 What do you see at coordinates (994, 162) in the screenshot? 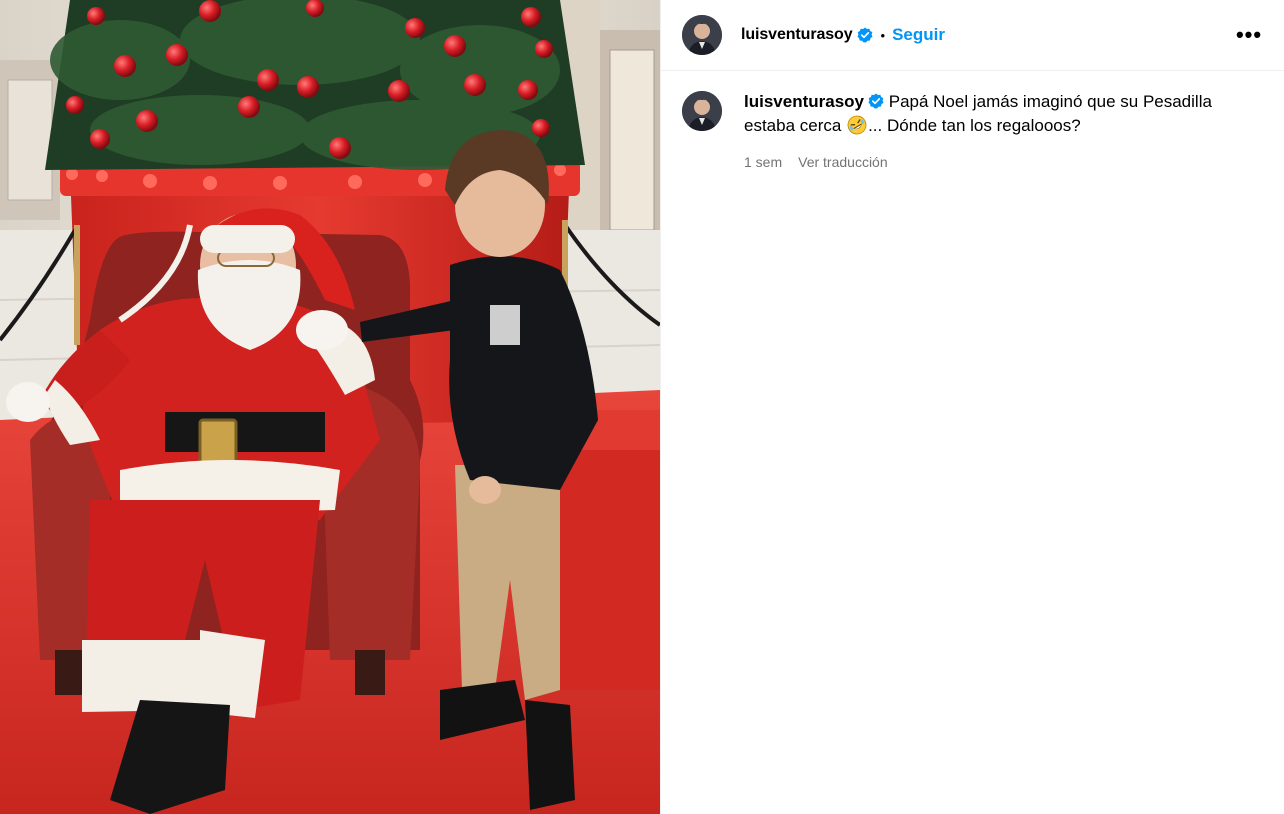
I see `caption-meta: 1 sem Ver traducción` at bounding box center [994, 162].